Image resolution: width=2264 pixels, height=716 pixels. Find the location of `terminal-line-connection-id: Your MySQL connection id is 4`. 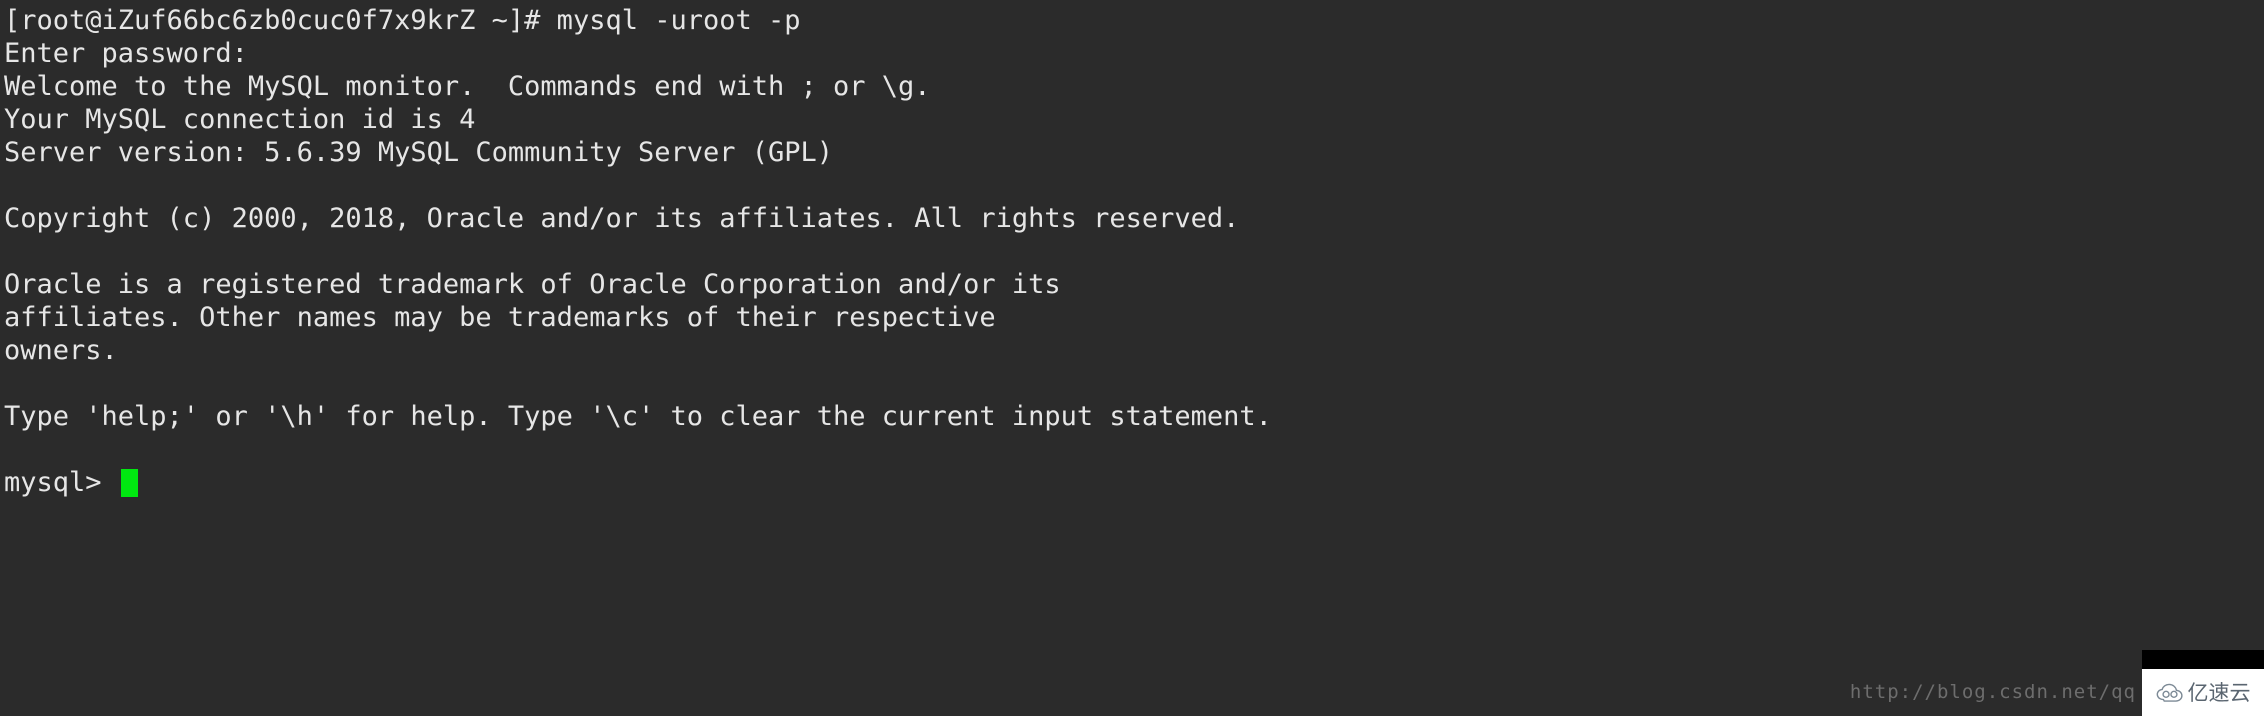

terminal-line-connection-id: Your MySQL connection id is 4 is located at coordinates (240, 119).